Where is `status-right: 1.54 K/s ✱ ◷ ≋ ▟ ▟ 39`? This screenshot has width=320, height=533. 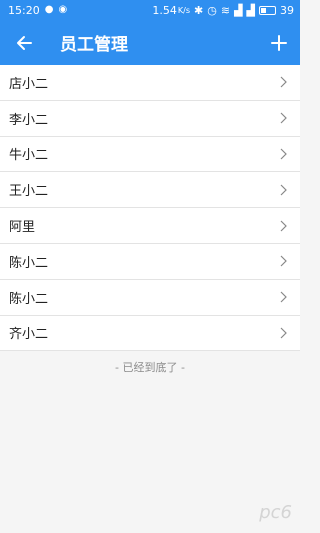
status-right: 1.54 K/s ✱ ◷ ≋ ▟ ▟ 39 is located at coordinates (221, 10).